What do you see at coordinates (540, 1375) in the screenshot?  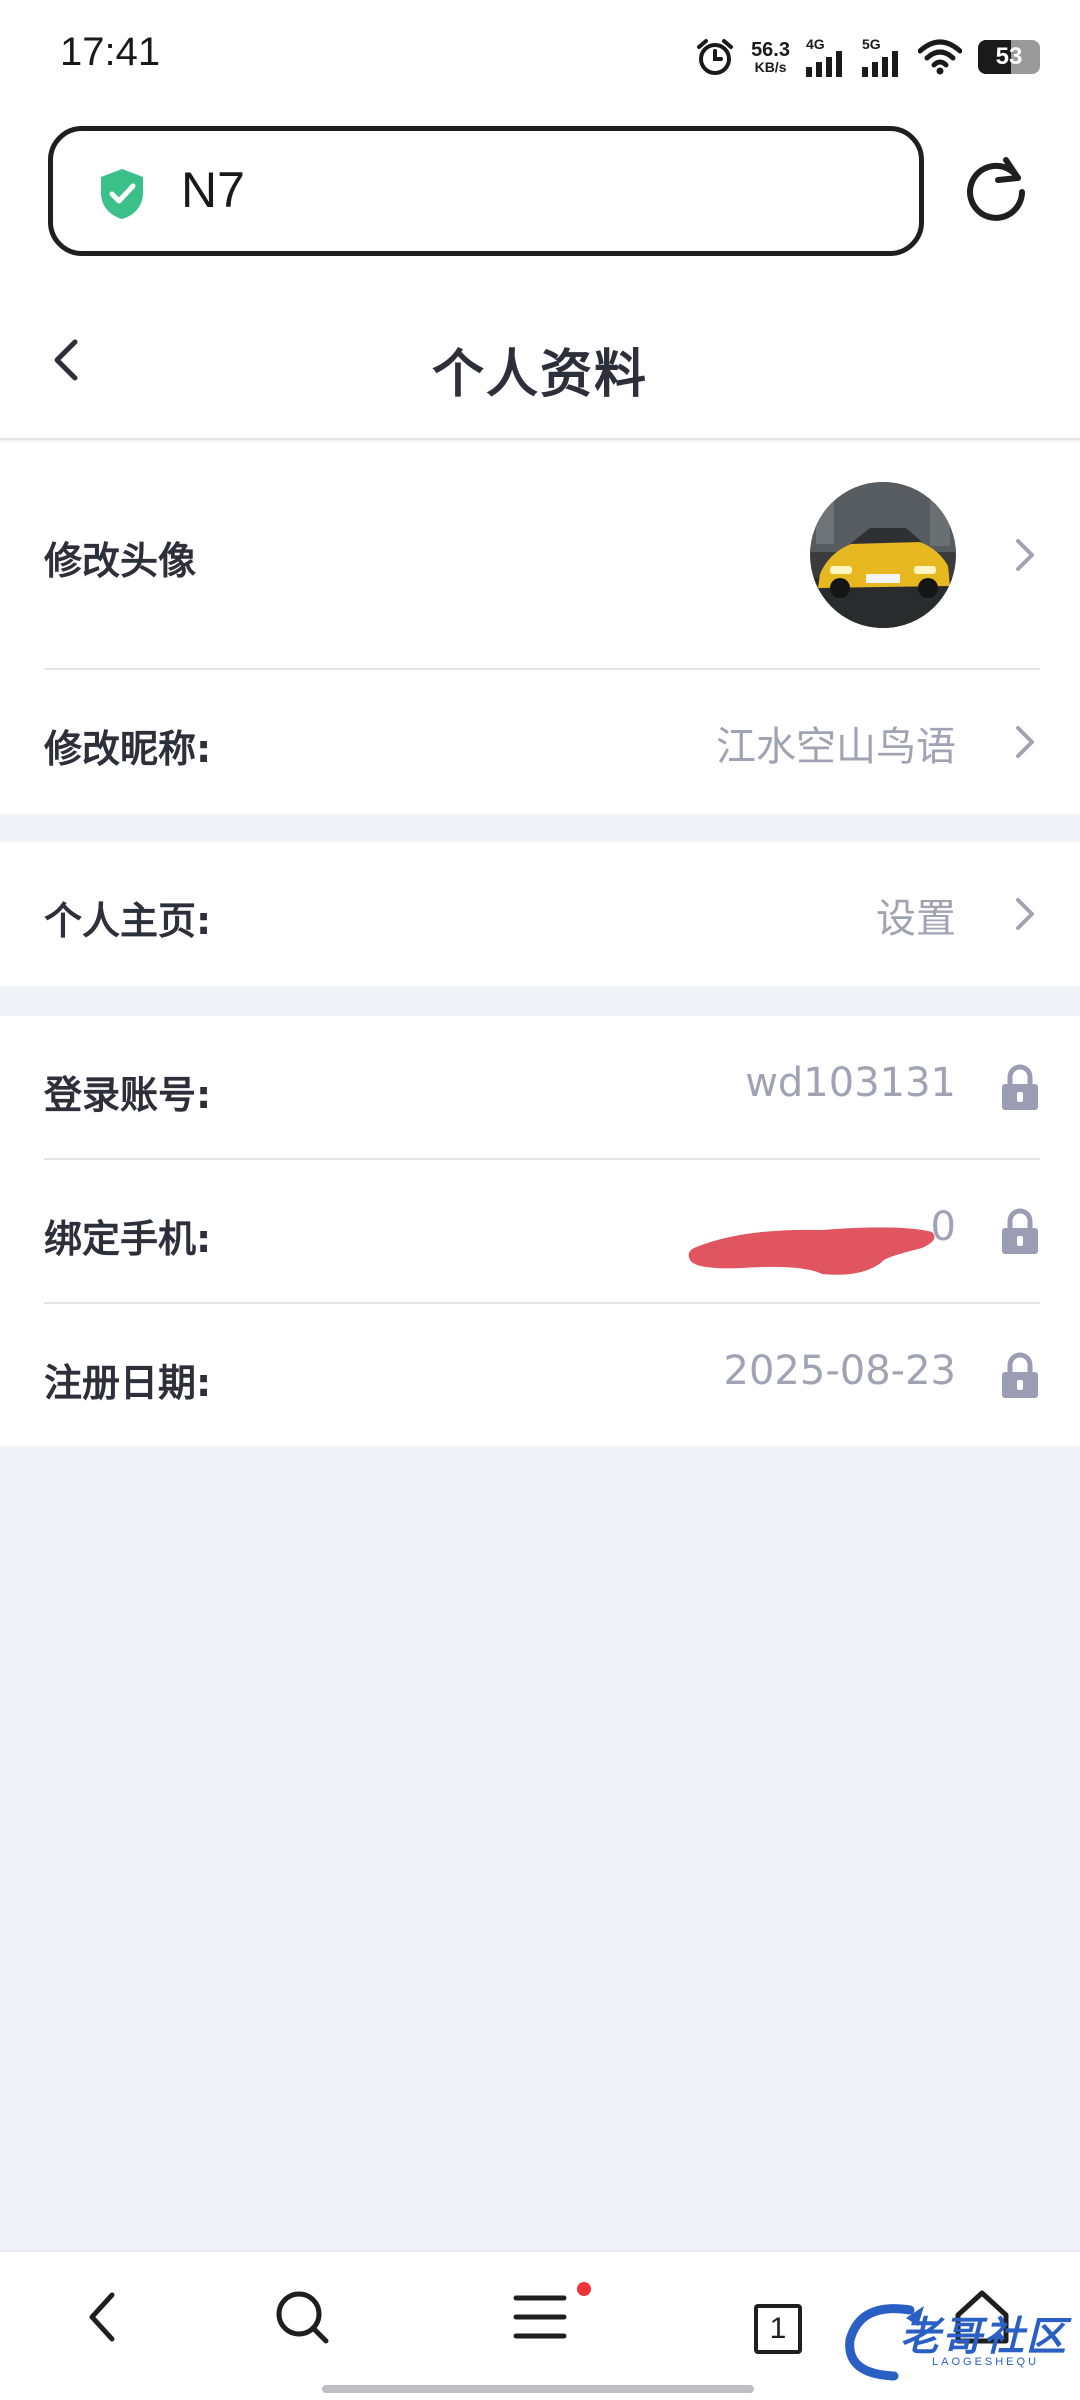 I see `row-register-date: 注册日期: 2025-08-23` at bounding box center [540, 1375].